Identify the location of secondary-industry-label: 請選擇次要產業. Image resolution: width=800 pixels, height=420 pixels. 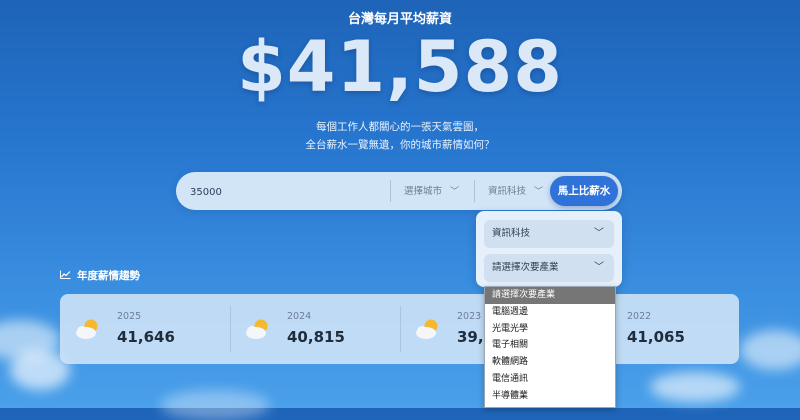
(525, 267).